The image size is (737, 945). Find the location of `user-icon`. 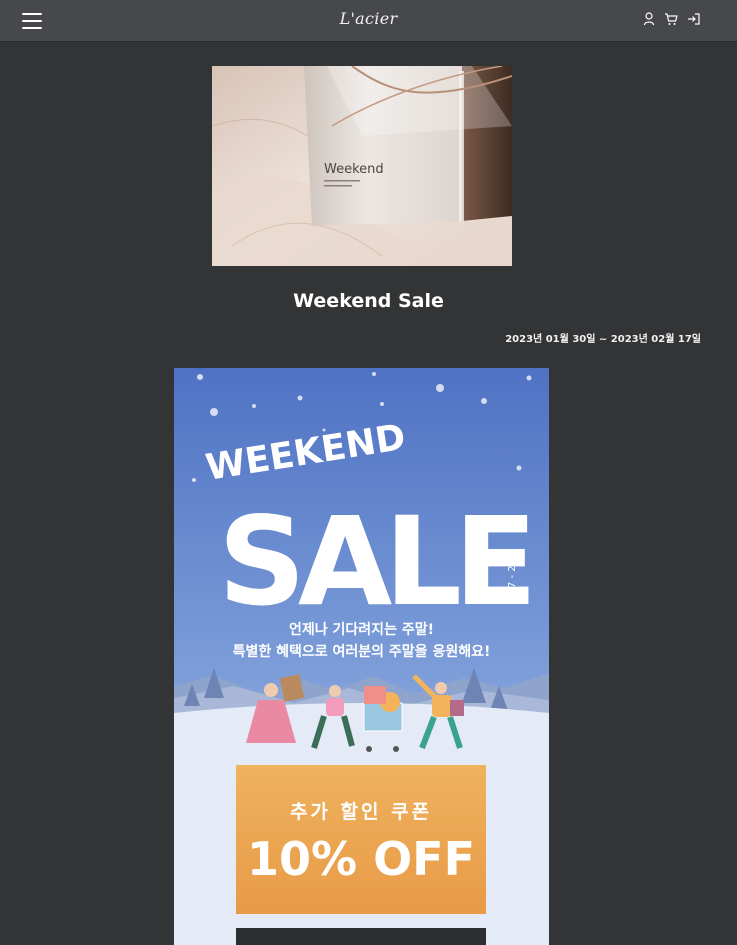

user-icon is located at coordinates (649, 19).